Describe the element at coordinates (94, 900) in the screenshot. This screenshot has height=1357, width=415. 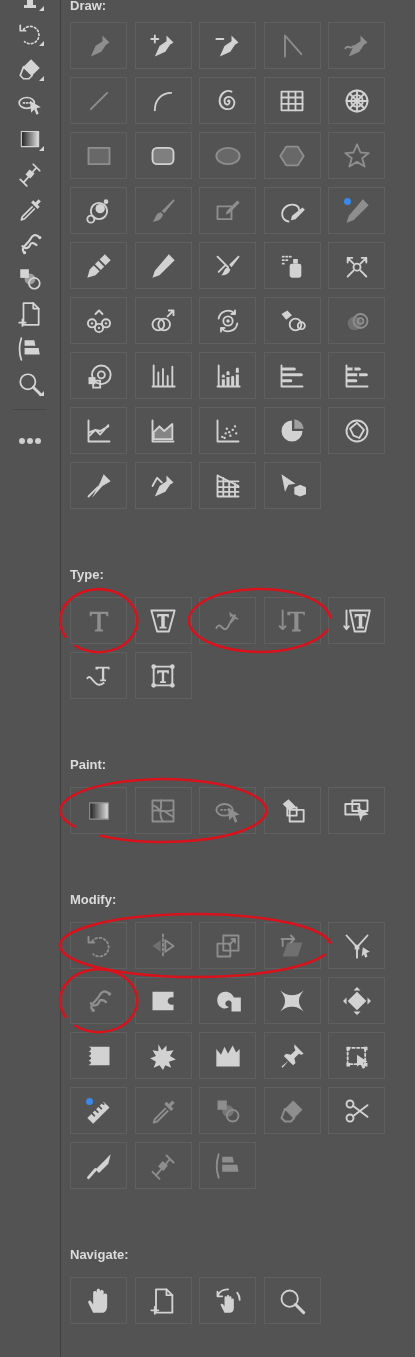
I see `section-title: Modify:` at that location.